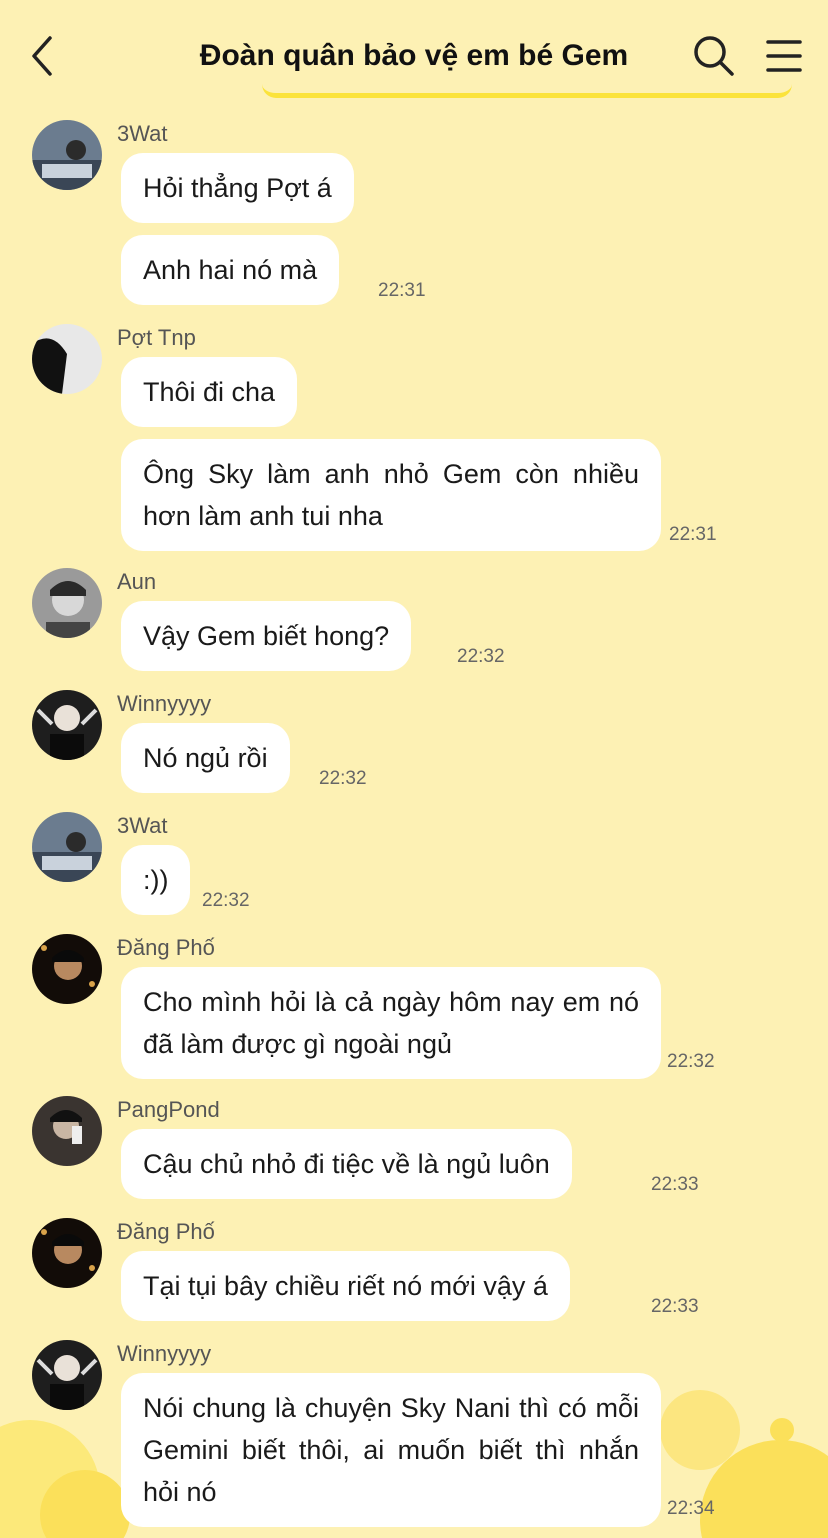  I want to click on search-icon, so click(714, 56).